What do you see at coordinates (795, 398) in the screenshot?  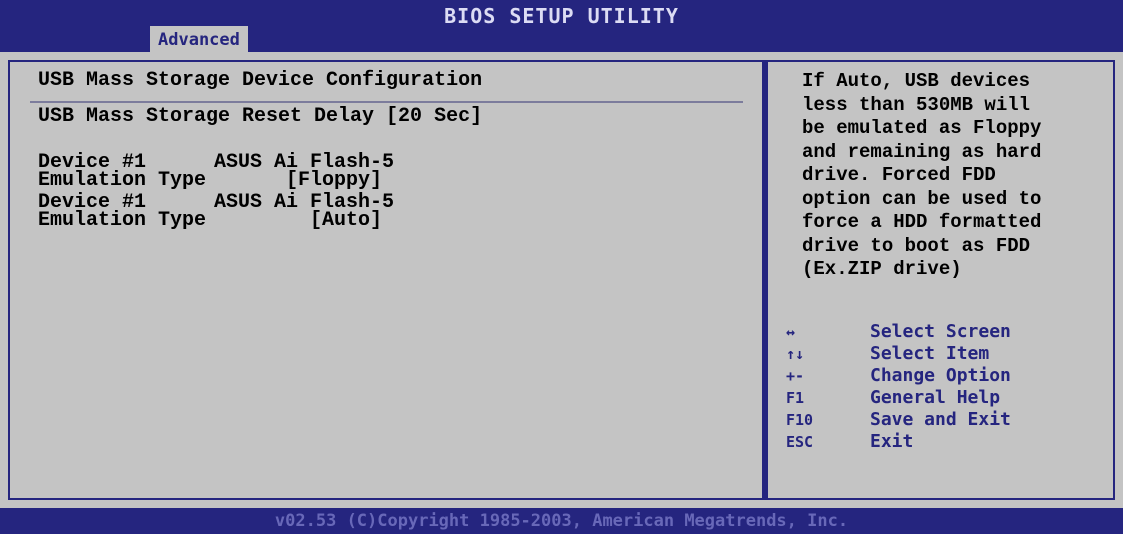 I see `key-f1: F1` at bounding box center [795, 398].